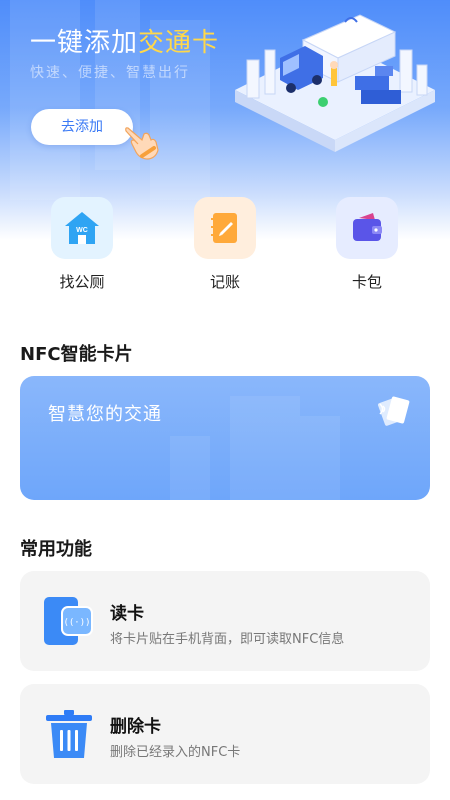  Describe the element at coordinates (227, 639) in the screenshot. I see `read-card-desc: 将卡片贴在手机背面，即可读取NFC信息` at that location.